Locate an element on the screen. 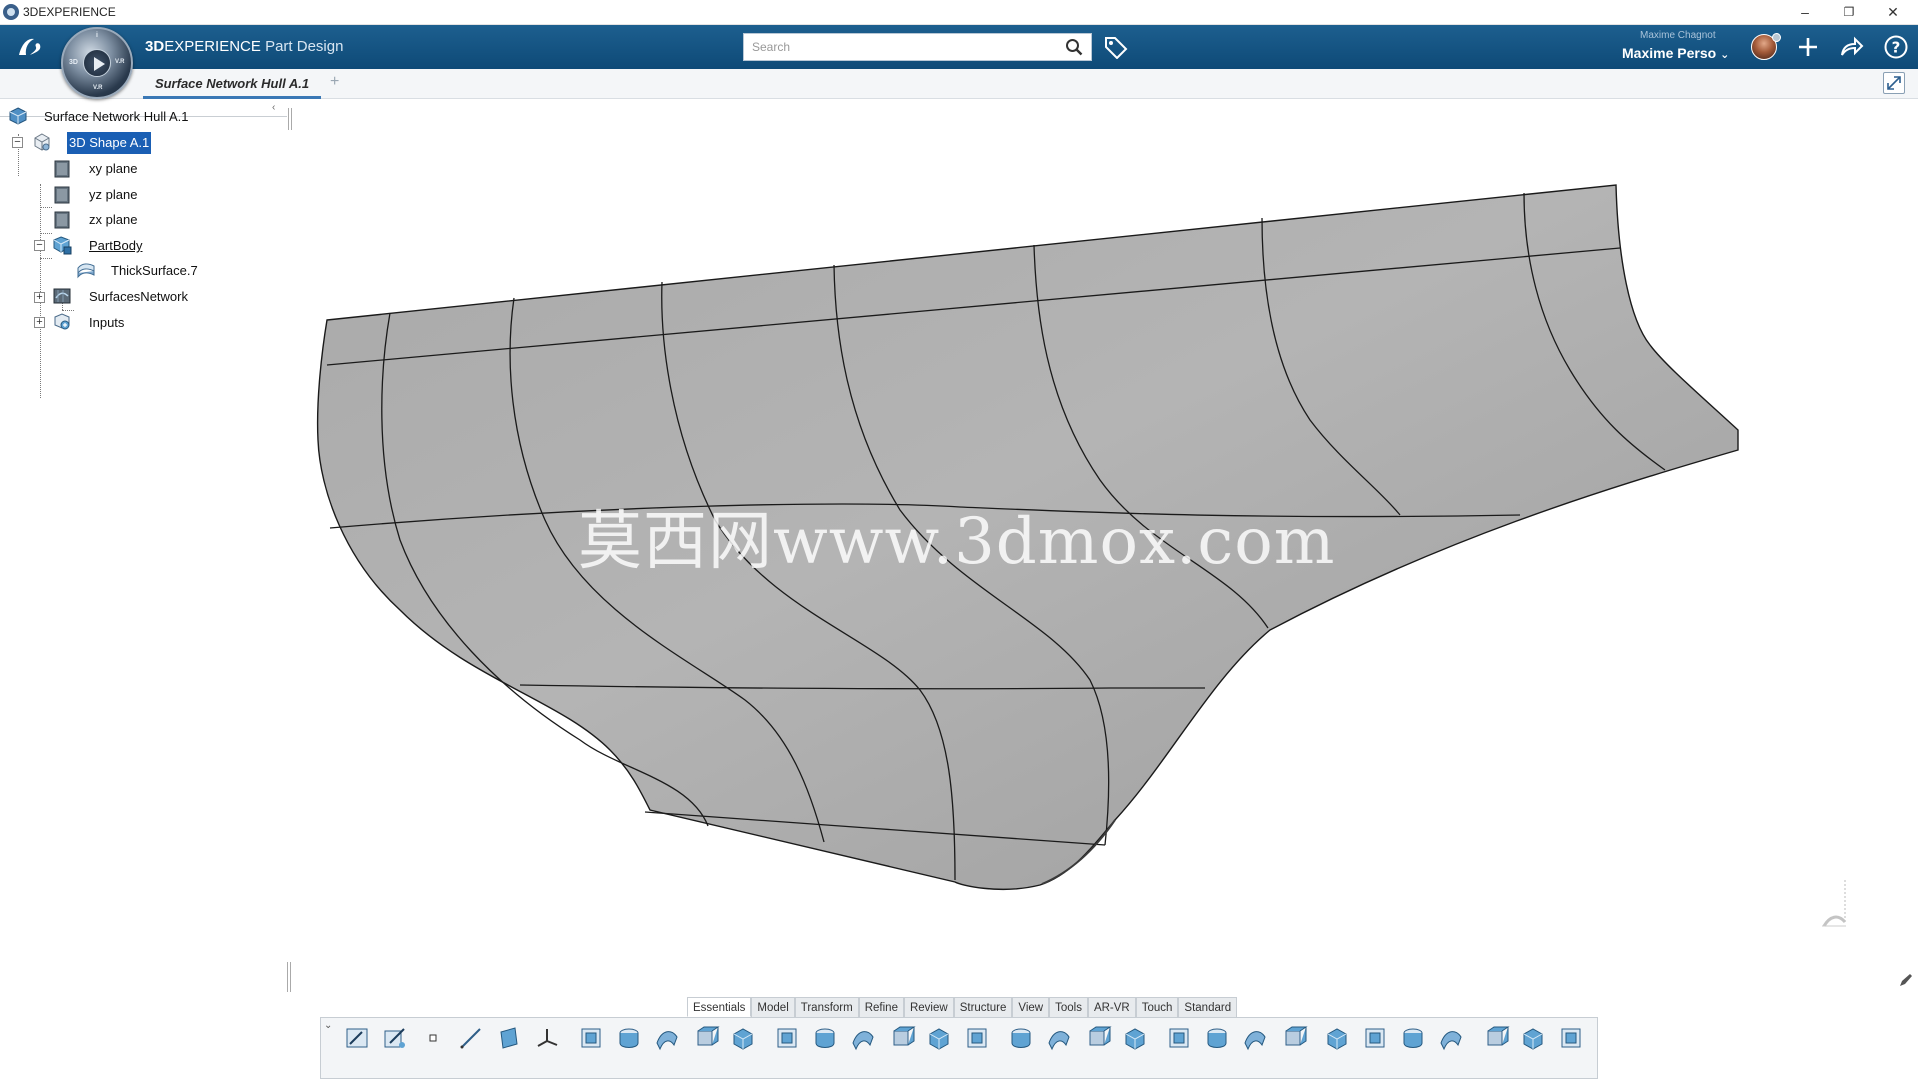 The width and height of the screenshot is (1918, 1079). face-fillet-icon-glyph is located at coordinates (1296, 1036).